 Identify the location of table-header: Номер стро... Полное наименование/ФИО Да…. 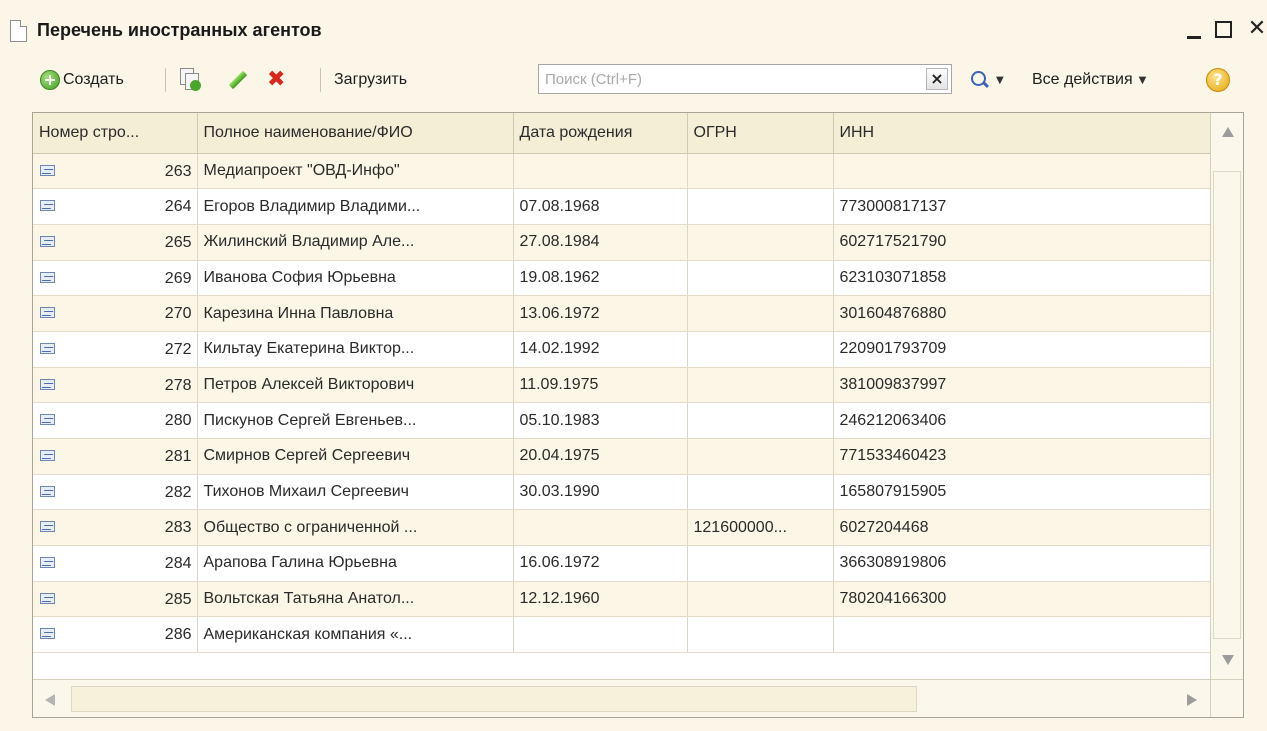
(622, 133).